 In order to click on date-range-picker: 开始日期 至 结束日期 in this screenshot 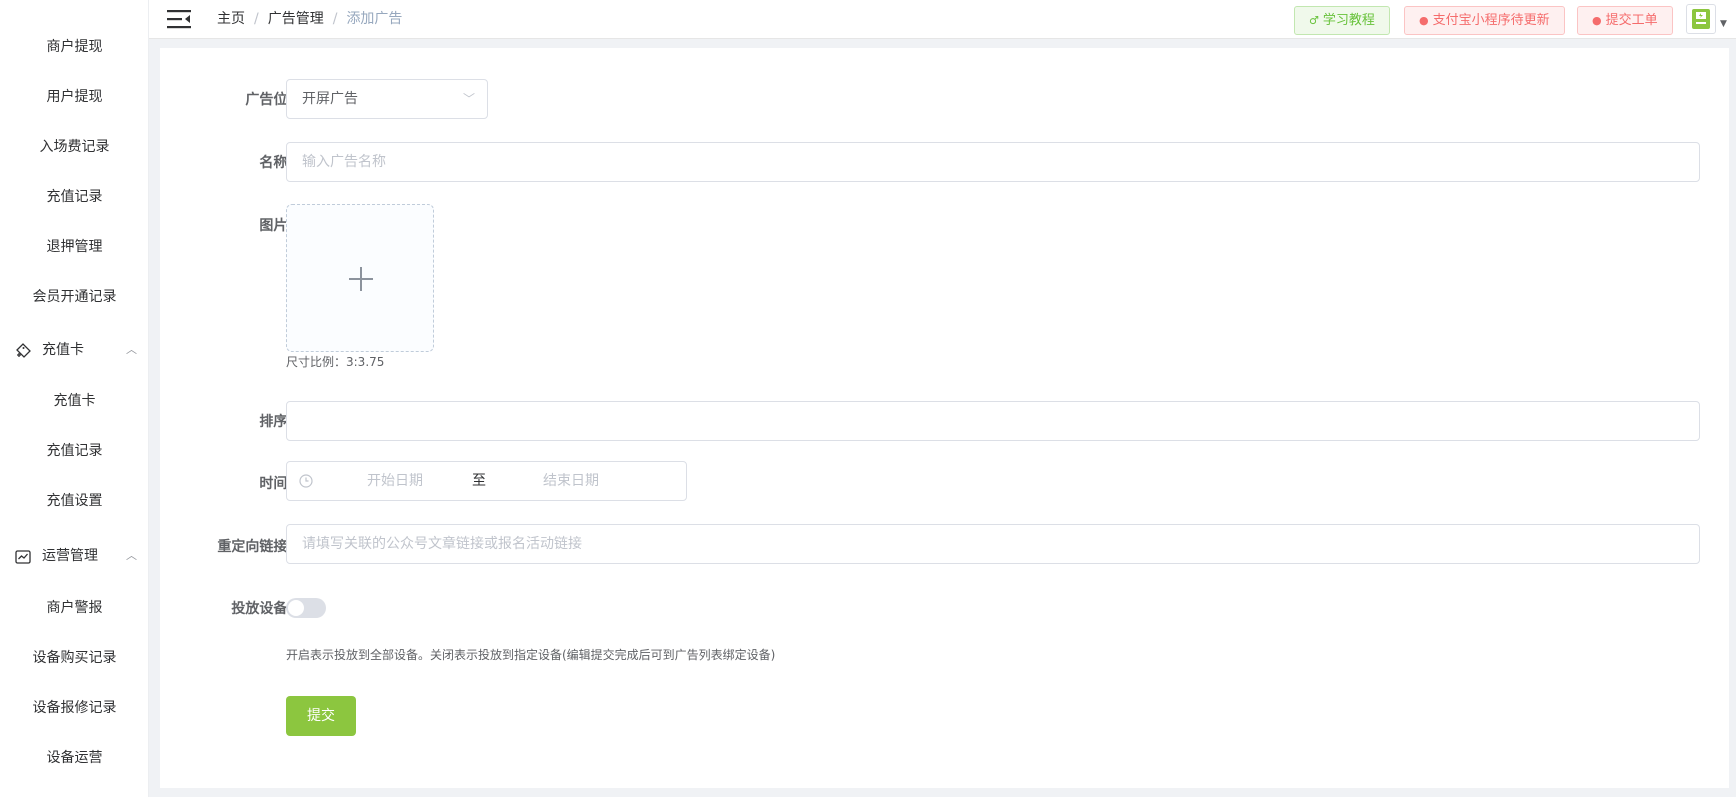, I will do `click(486, 481)`.